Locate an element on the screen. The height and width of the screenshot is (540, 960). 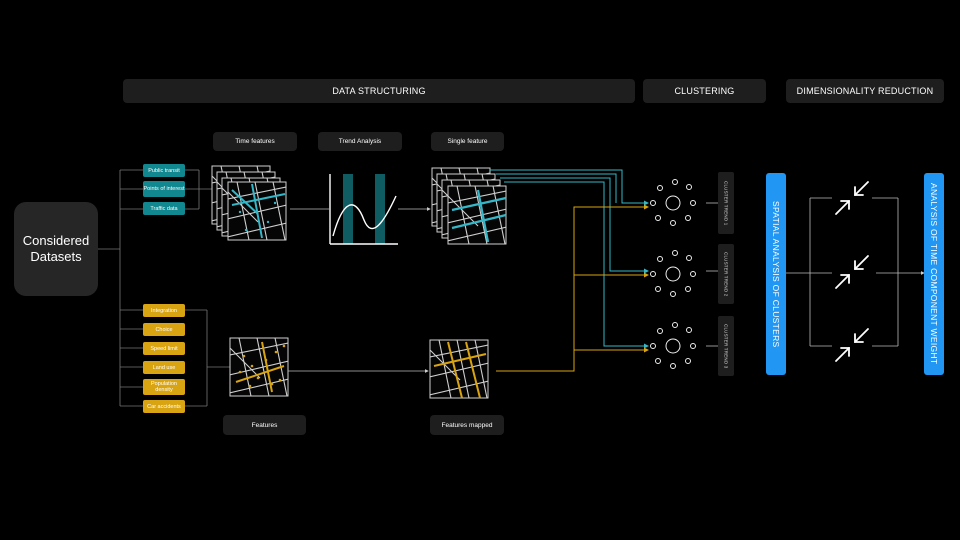
dataset-car-accidents: Car accidents is located at coordinates (164, 406).